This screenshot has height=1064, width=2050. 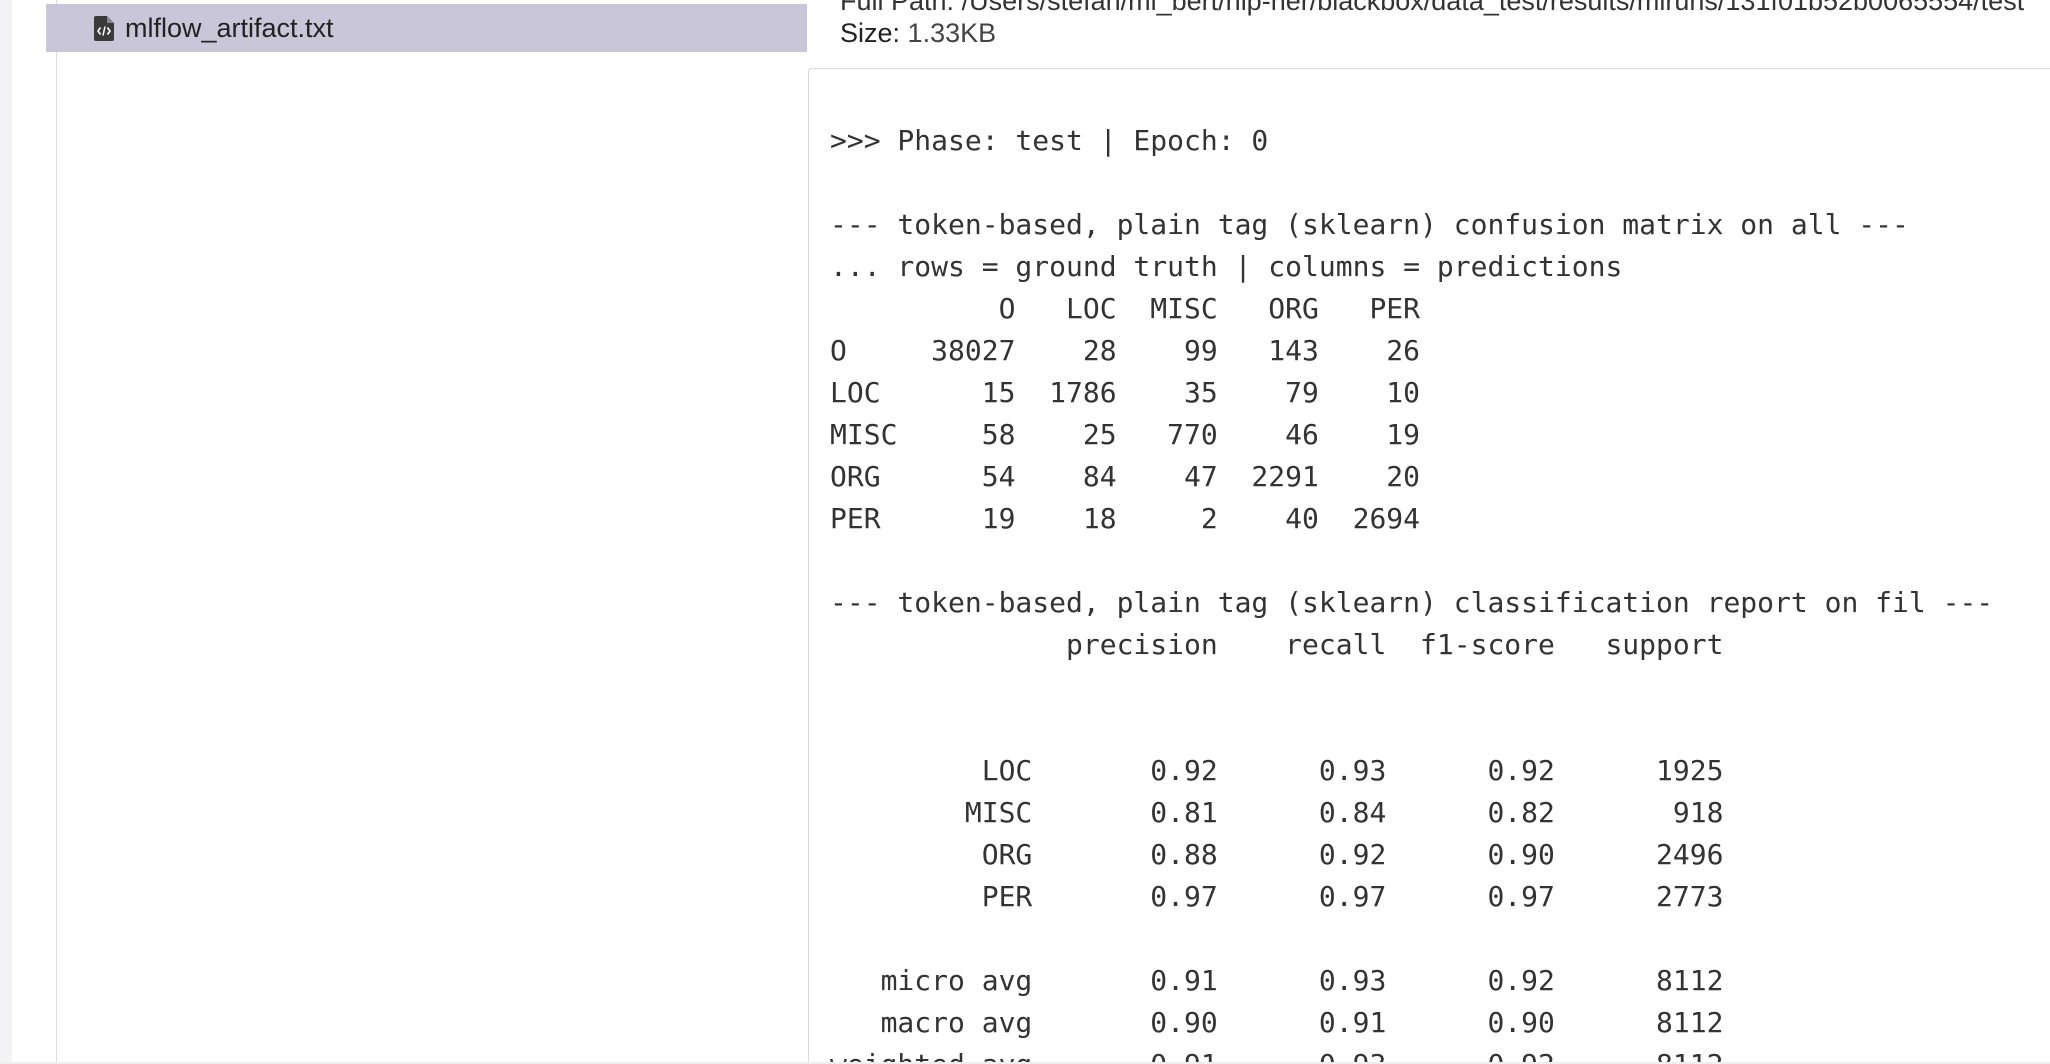 What do you see at coordinates (870, 33) in the screenshot?
I see `size-label: Size:` at bounding box center [870, 33].